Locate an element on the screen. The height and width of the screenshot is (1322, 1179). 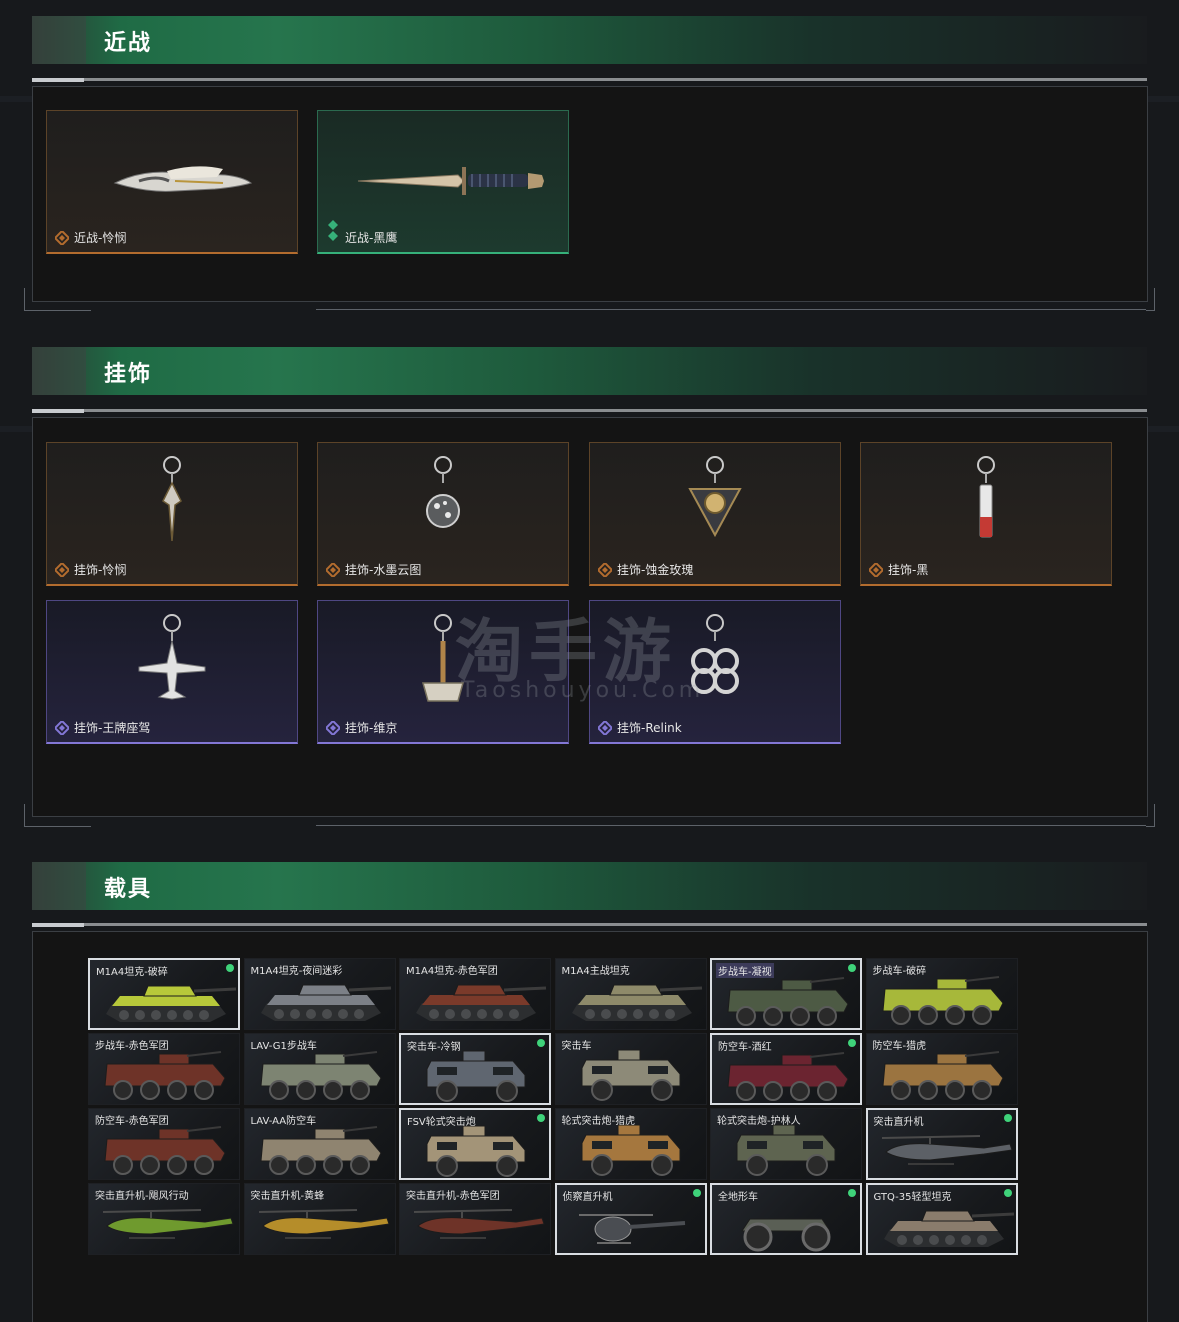
vehicle-card: 突击直升机 is located at coordinates (941, 1144).